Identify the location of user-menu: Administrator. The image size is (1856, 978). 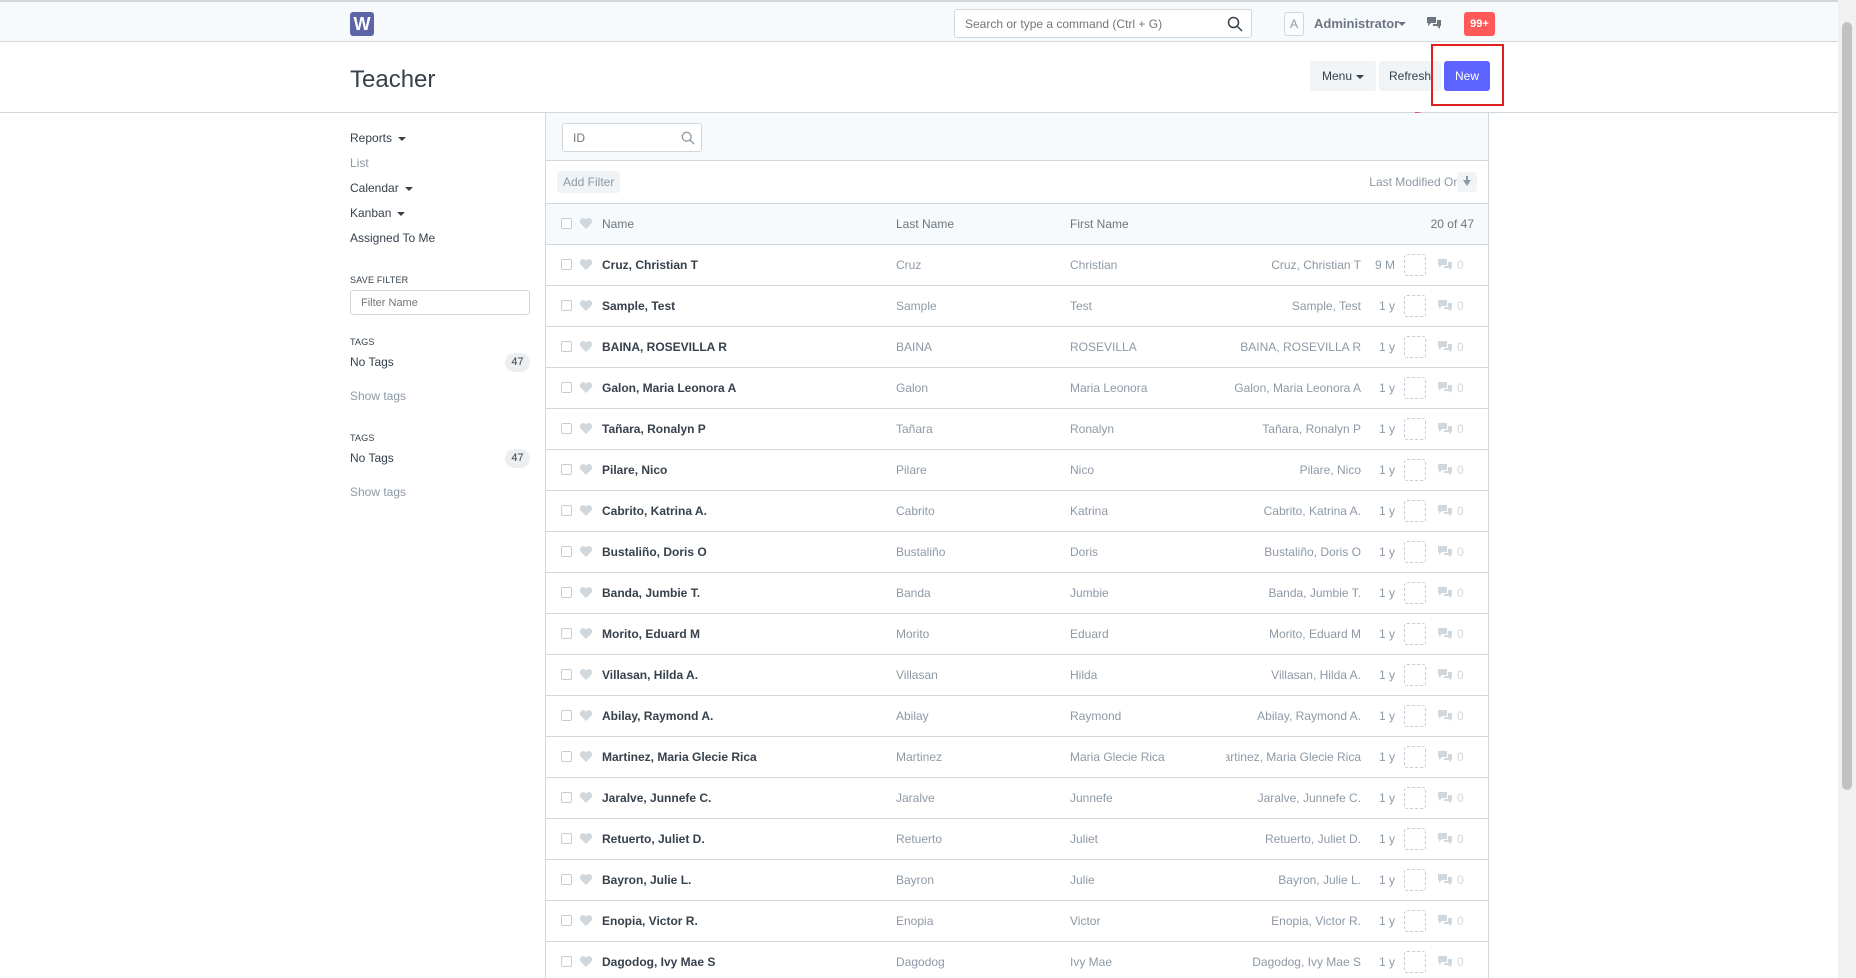
(1356, 23).